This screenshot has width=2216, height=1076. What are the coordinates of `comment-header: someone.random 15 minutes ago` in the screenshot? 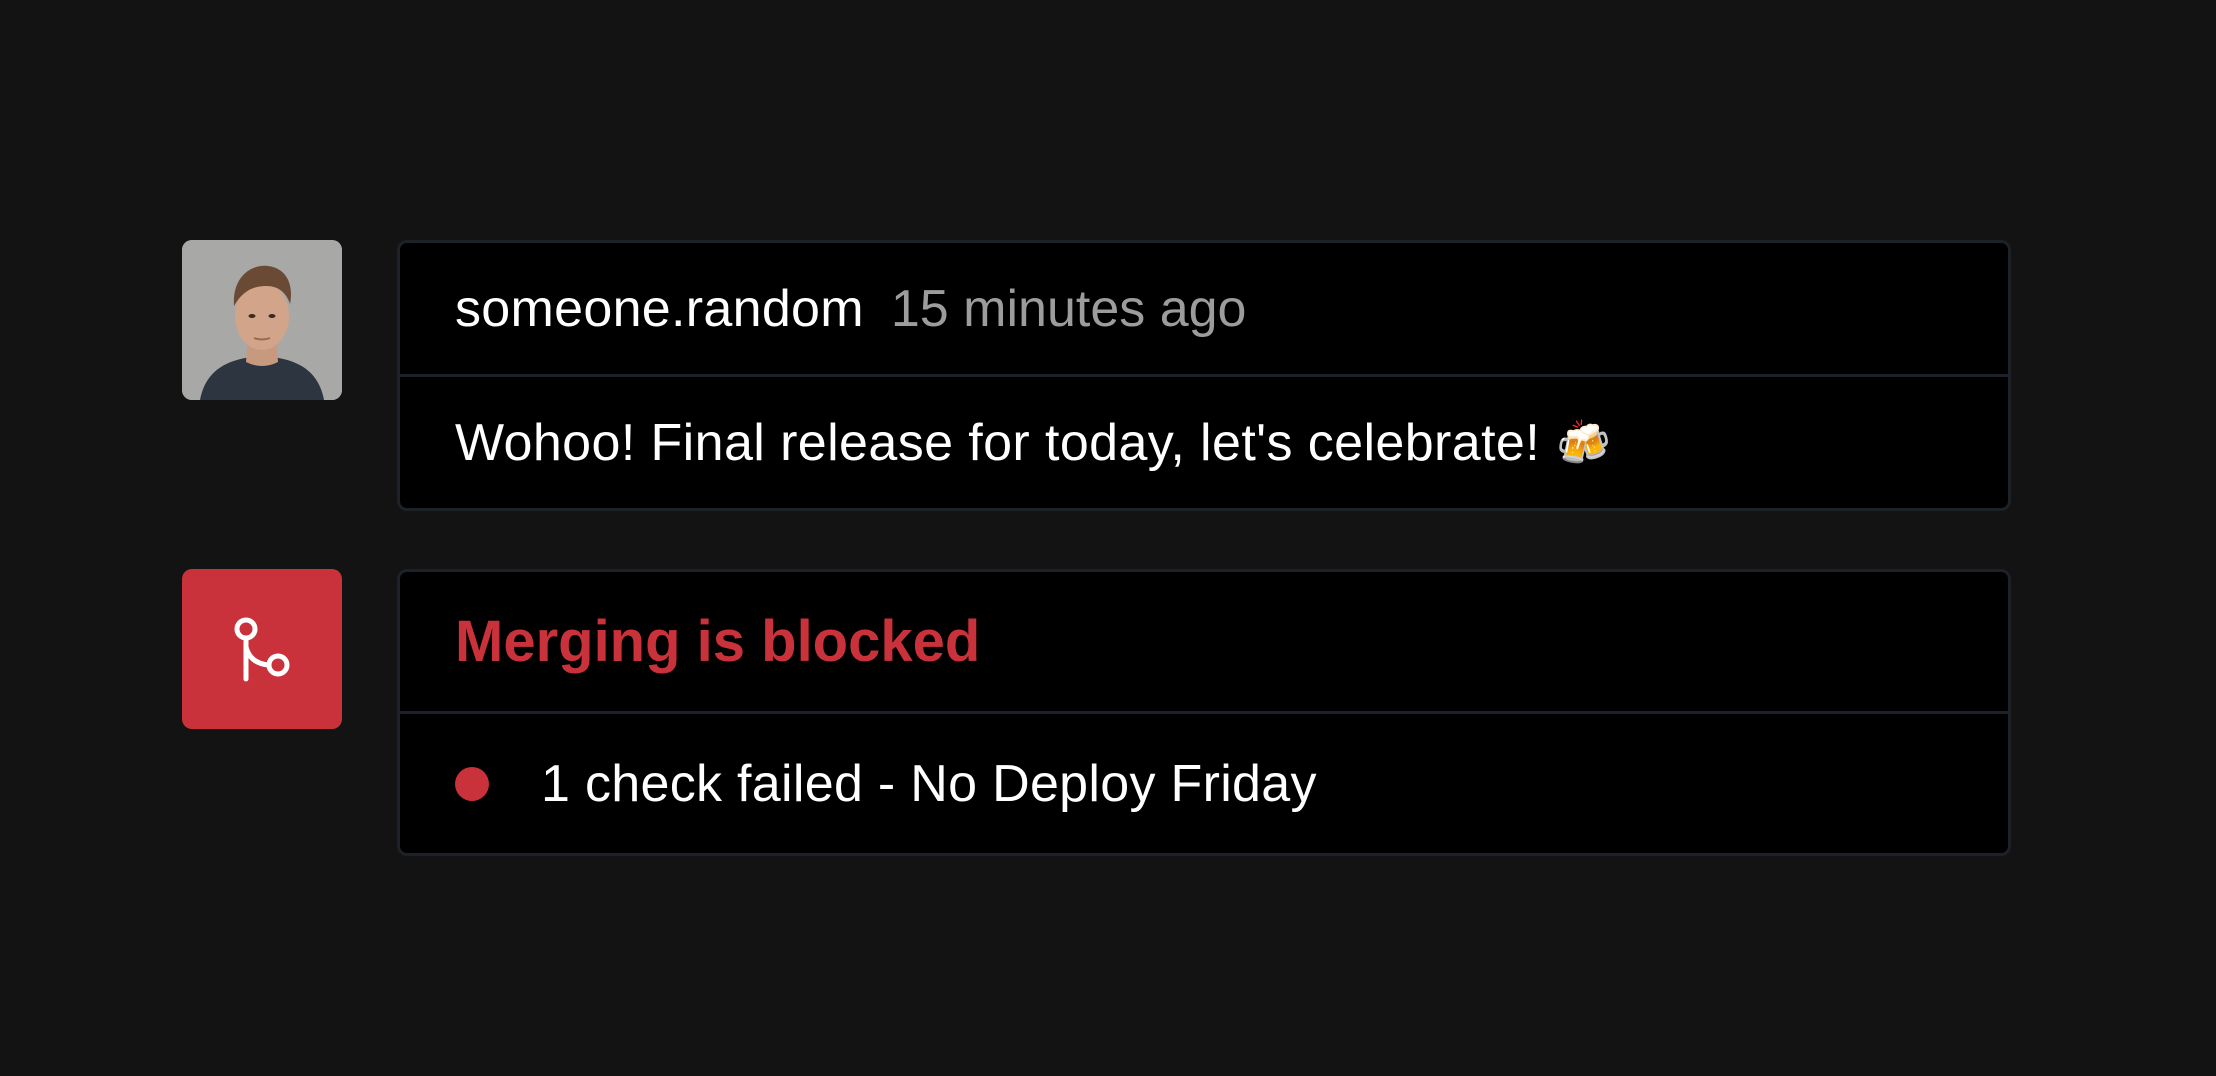 It's located at (1204, 310).